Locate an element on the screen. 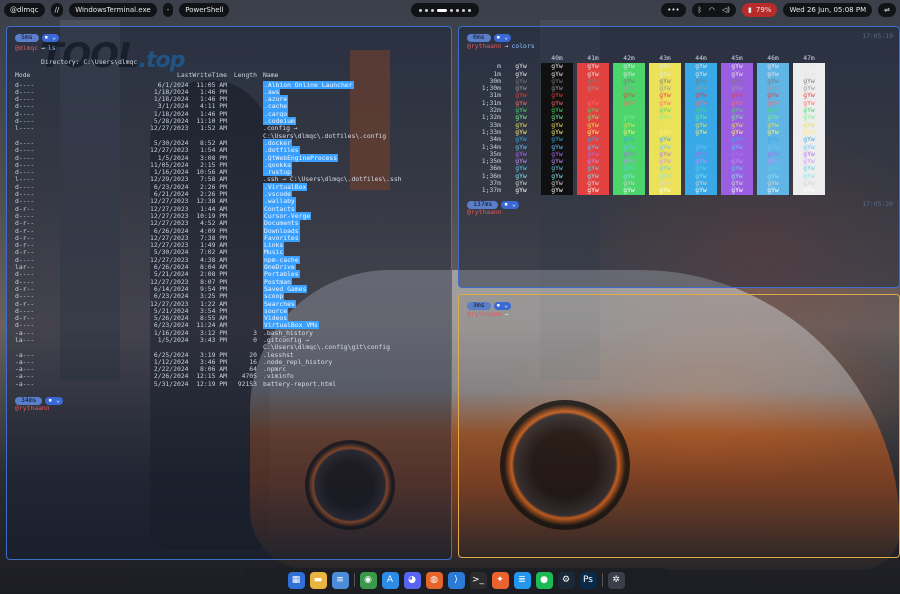 The image size is (900, 594). listing-row: d-r-- 12/27/2023 4:52 AM Documents is located at coordinates (229, 223).